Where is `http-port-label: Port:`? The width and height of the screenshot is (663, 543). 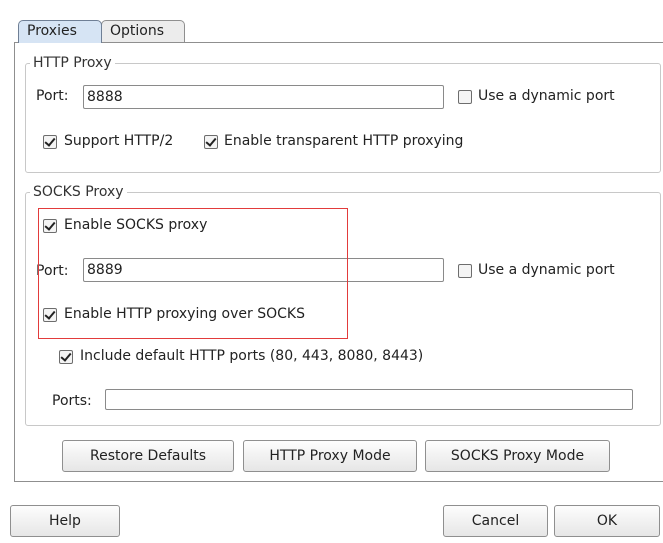 http-port-label: Port: is located at coordinates (52, 96).